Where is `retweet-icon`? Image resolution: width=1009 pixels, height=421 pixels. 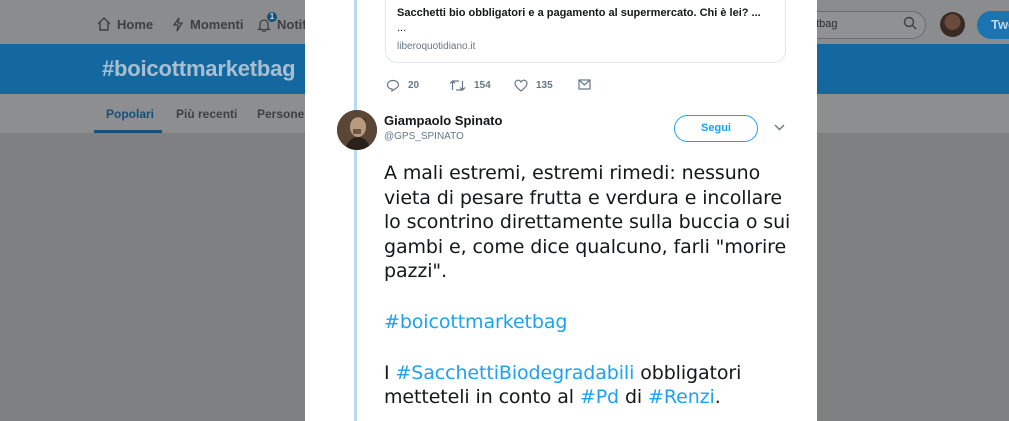 retweet-icon is located at coordinates (457, 85).